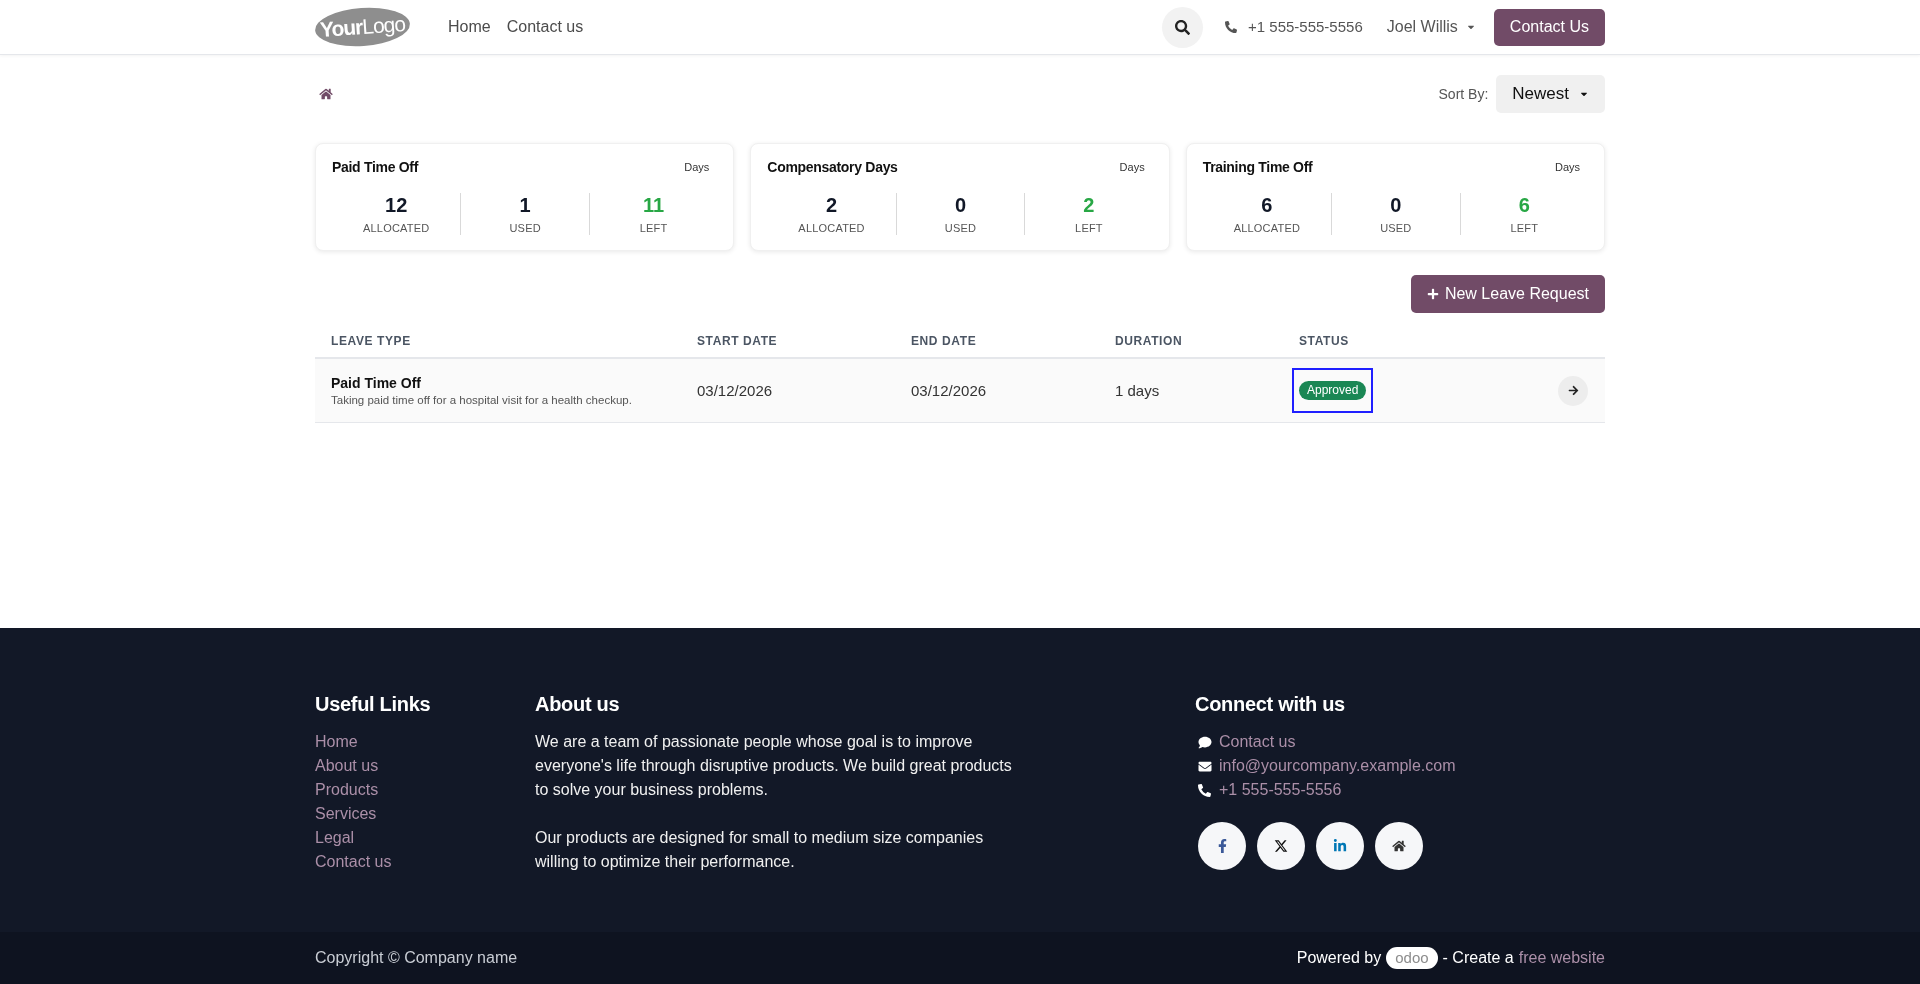  What do you see at coordinates (353, 862) in the screenshot?
I see `footer-link: Contact us` at bounding box center [353, 862].